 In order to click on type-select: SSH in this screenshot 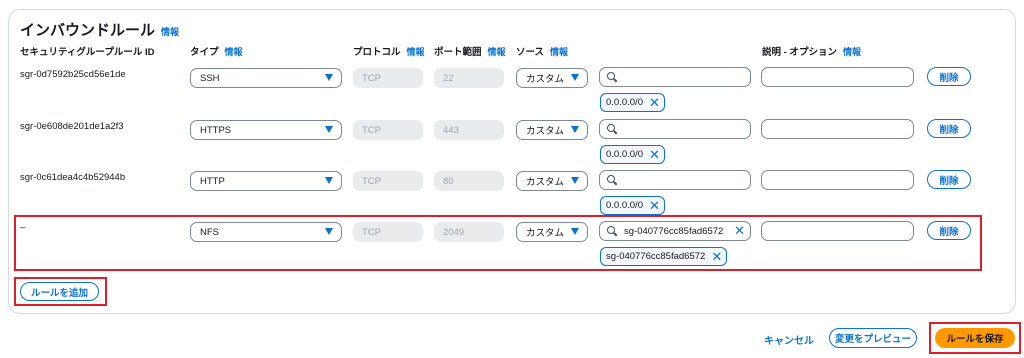, I will do `click(266, 78)`.